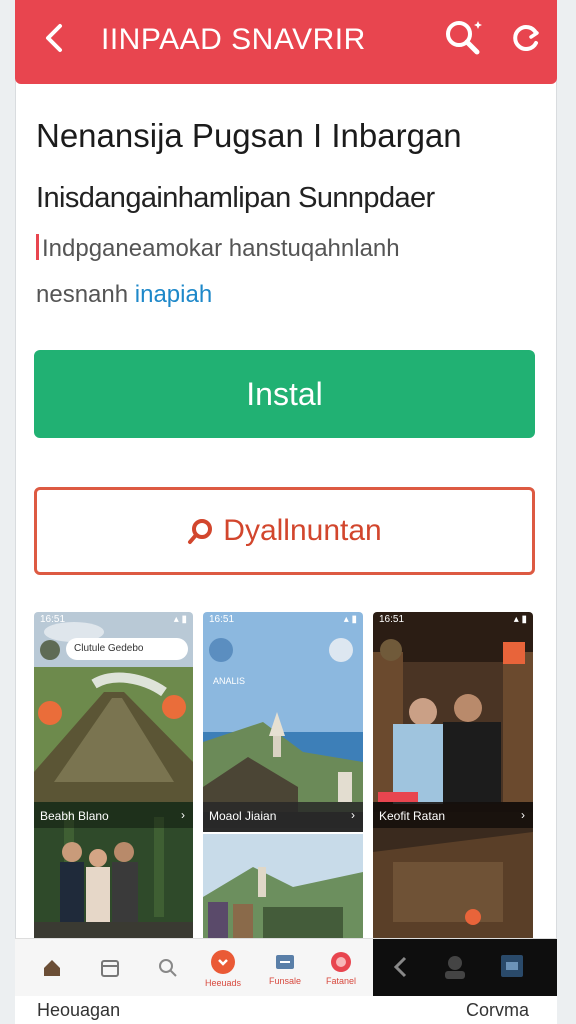 This screenshot has width=576, height=1024. I want to click on map-label: ANALIS, so click(229, 681).